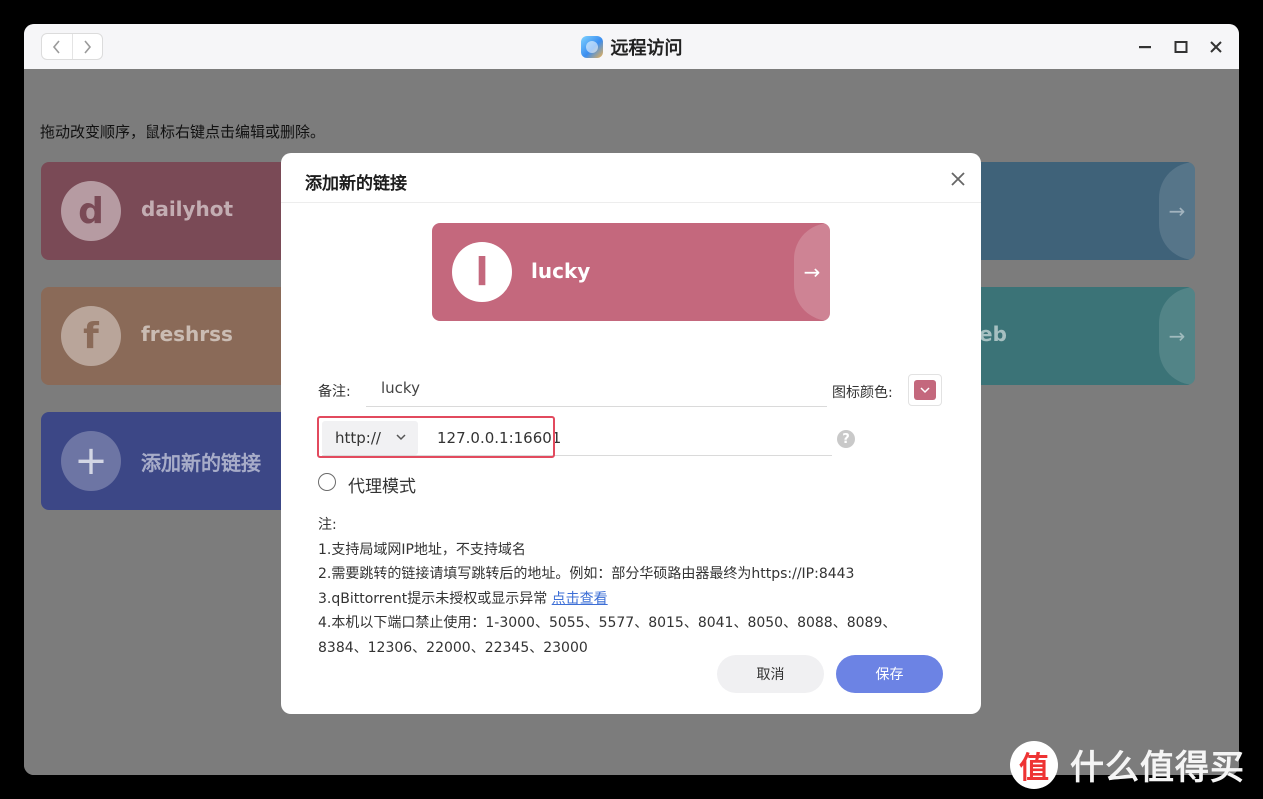 This screenshot has height=799, width=1263. What do you see at coordinates (1157, 768) in the screenshot?
I see `watermark-text: 什么值得买` at bounding box center [1157, 768].